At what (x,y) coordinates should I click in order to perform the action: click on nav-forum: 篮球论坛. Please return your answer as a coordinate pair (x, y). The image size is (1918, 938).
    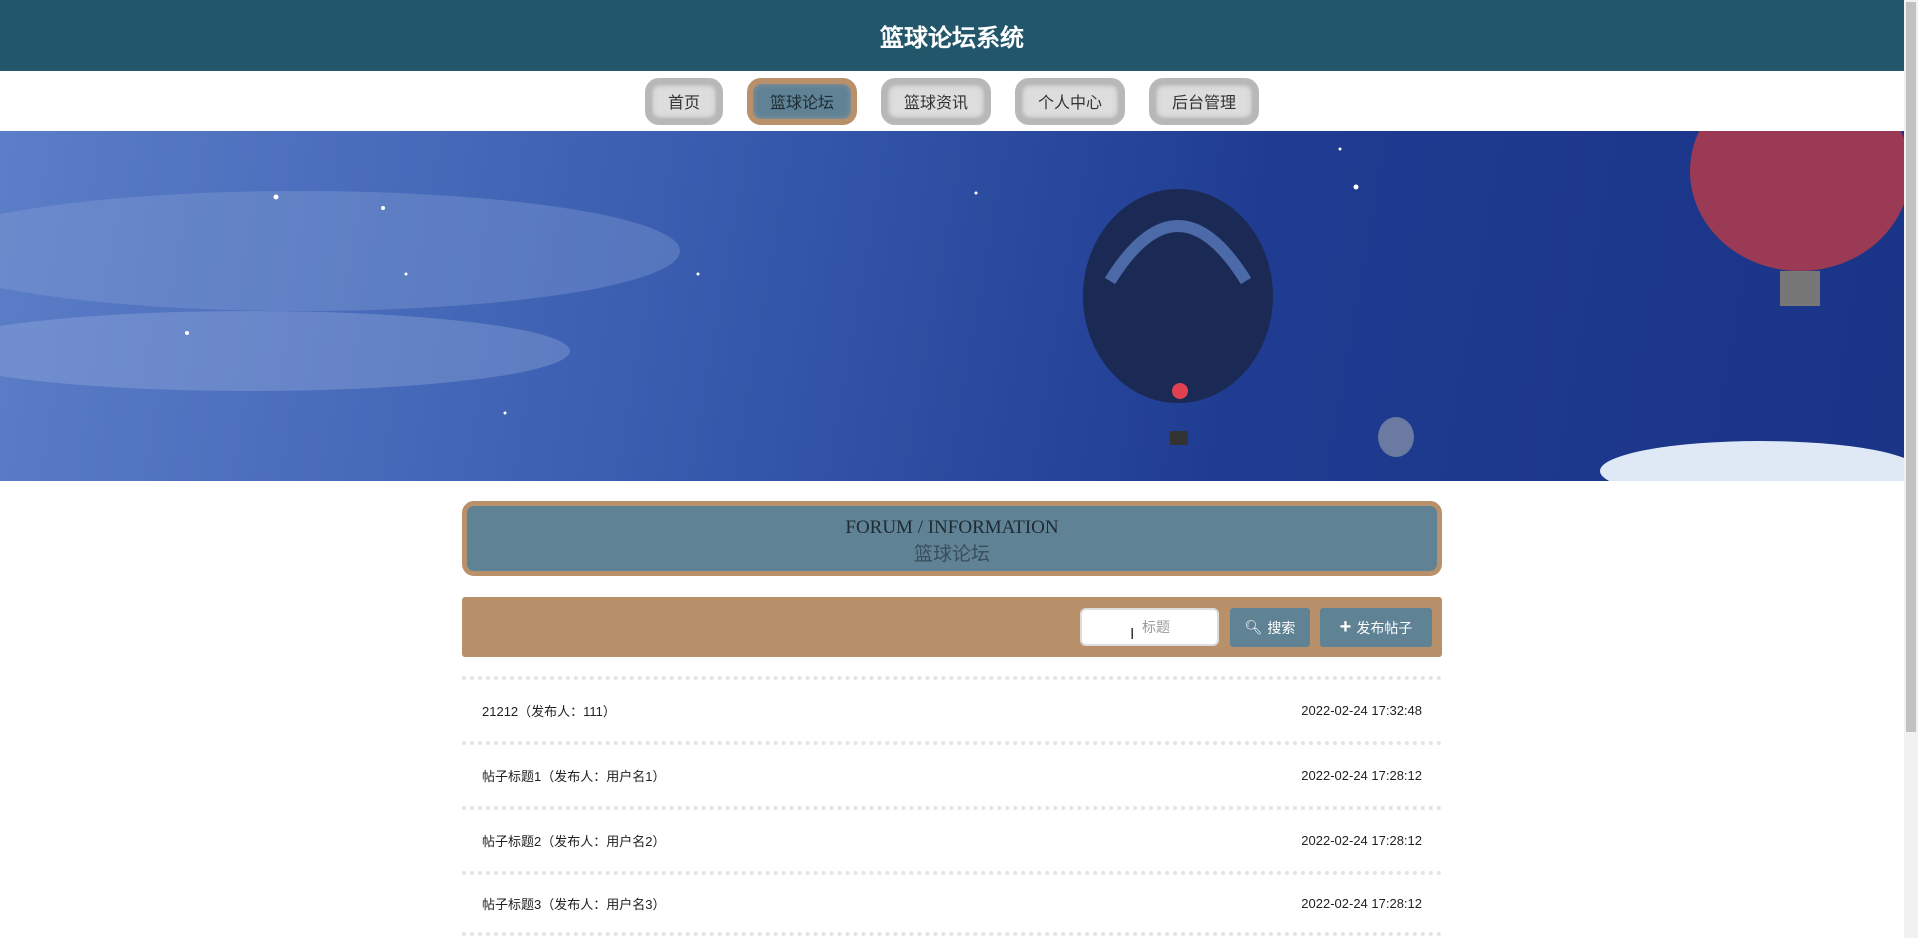
    Looking at the image, I should click on (801, 101).